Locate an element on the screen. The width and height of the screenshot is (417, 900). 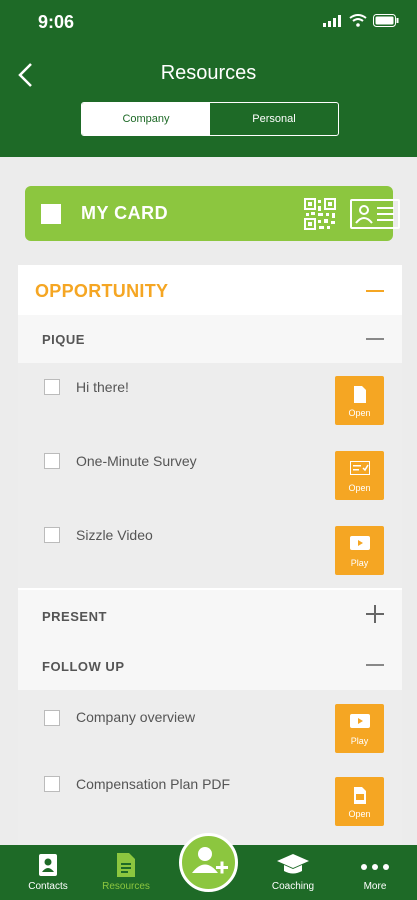
list-item: Hi there! Open is located at coordinates (210, 400).